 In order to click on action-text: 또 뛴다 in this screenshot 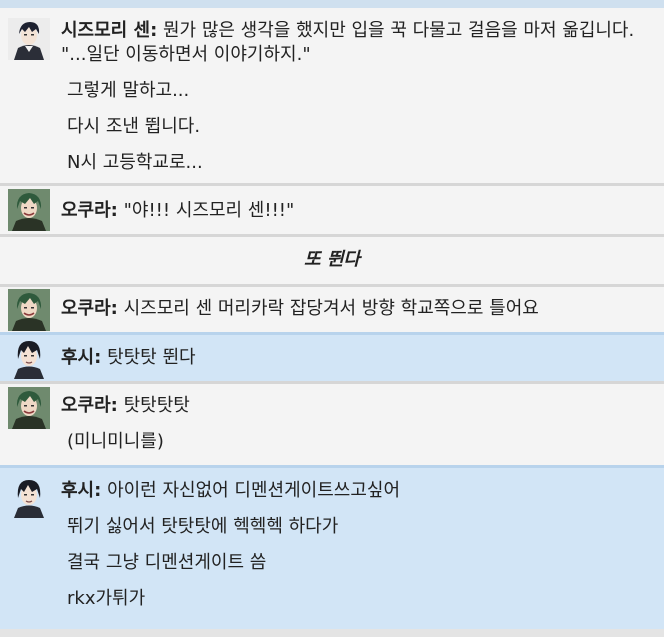, I will do `click(332, 259)`.